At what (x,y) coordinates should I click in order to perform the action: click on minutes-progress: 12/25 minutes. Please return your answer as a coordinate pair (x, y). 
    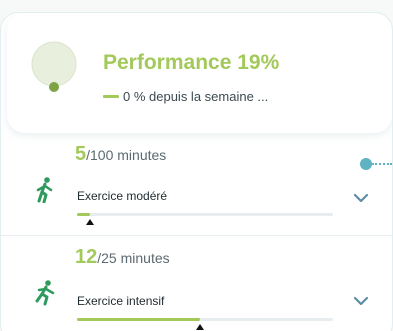
    Looking at the image, I should click on (122, 257).